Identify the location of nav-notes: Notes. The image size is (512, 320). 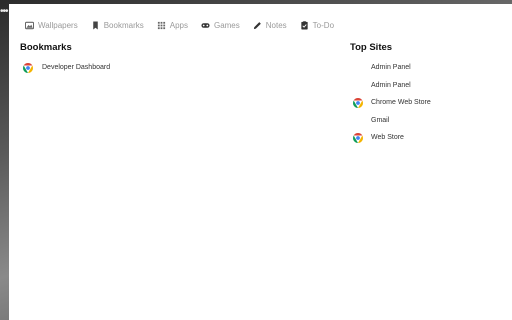
(270, 25).